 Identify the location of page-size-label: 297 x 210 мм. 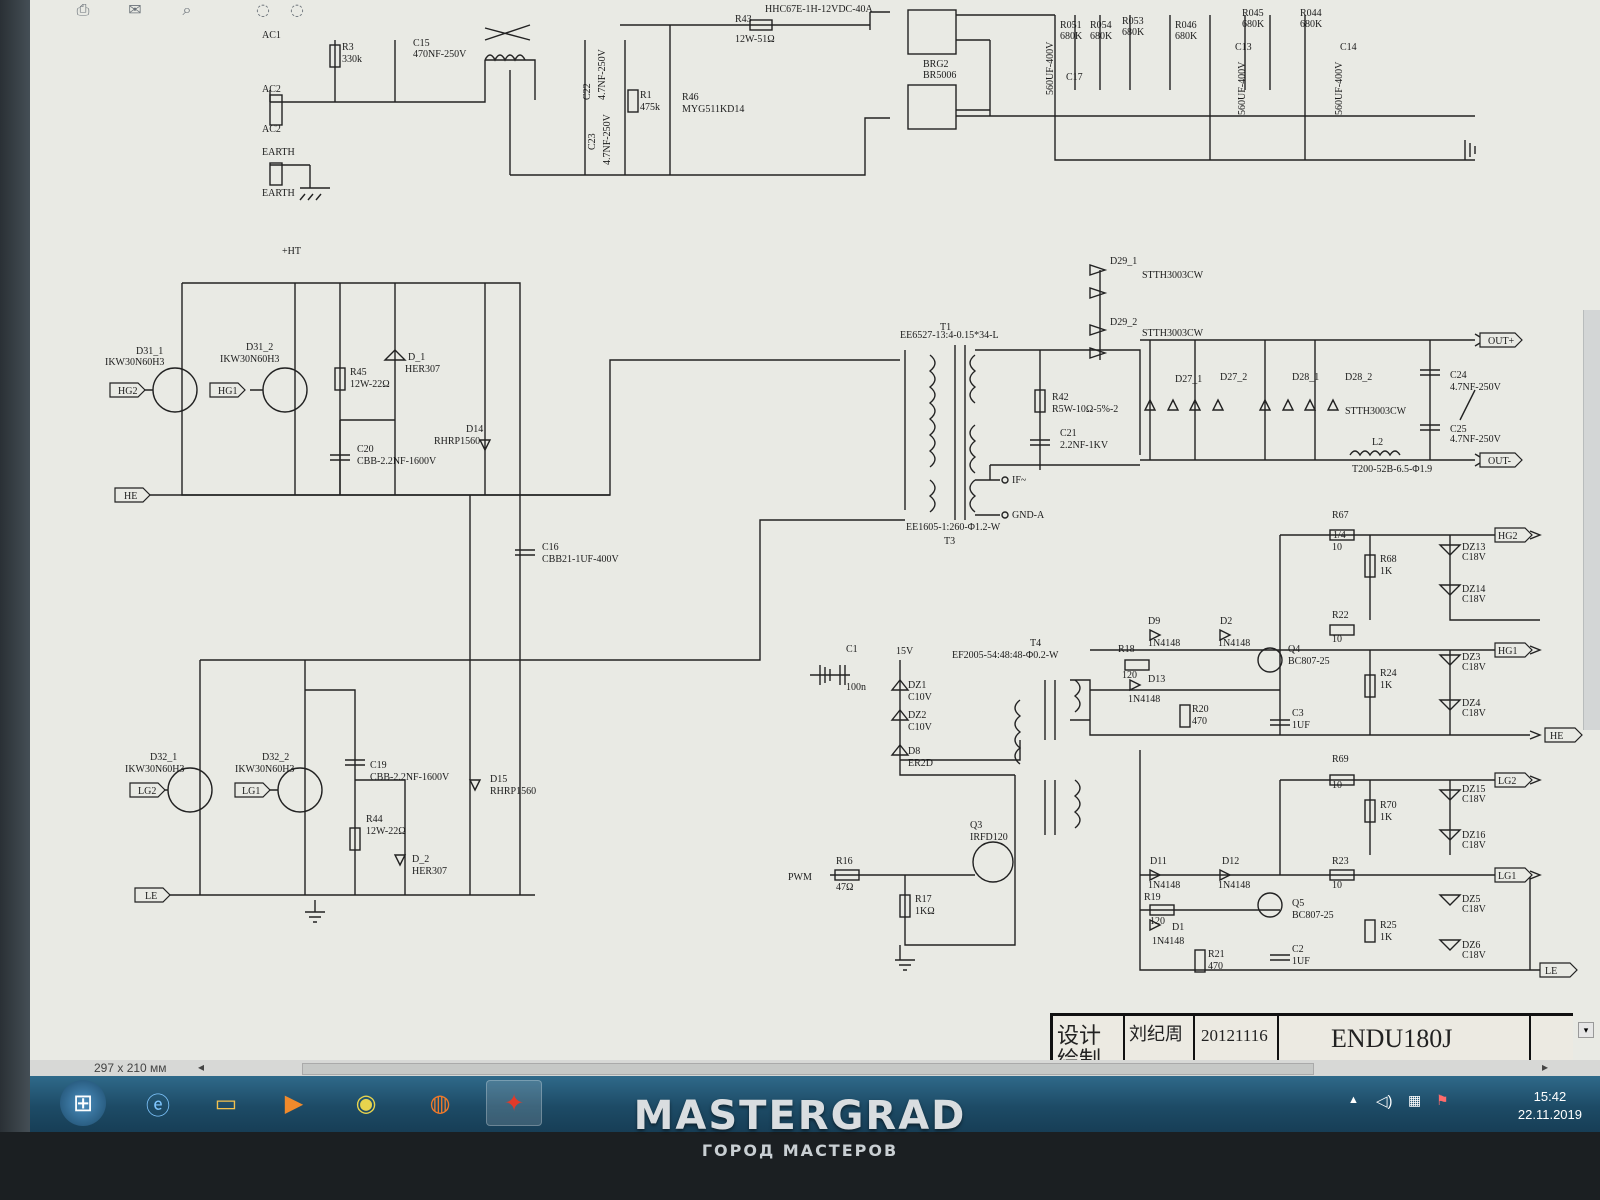
(130, 1068).